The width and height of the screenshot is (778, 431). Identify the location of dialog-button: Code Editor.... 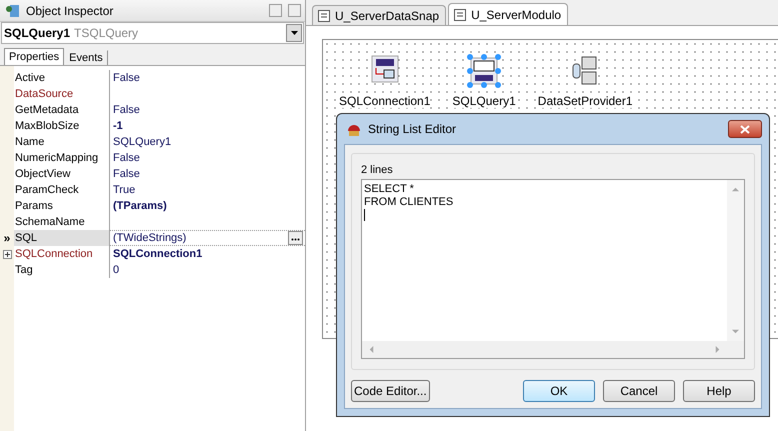
(390, 391).